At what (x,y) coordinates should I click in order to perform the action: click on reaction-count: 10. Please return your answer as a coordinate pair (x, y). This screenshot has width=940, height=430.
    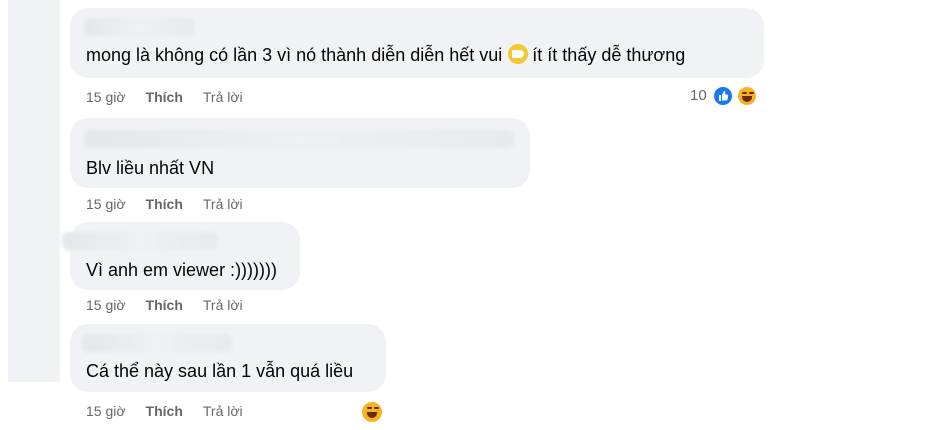
    Looking at the image, I should click on (698, 95).